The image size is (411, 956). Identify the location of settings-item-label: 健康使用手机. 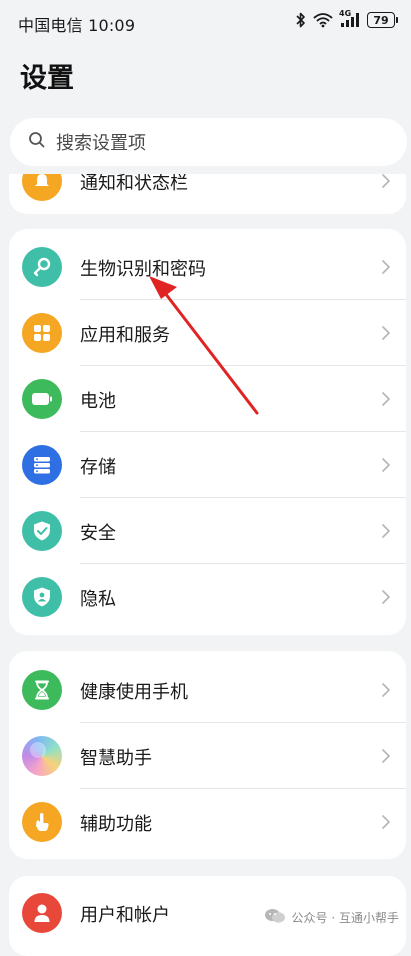
(134, 692).